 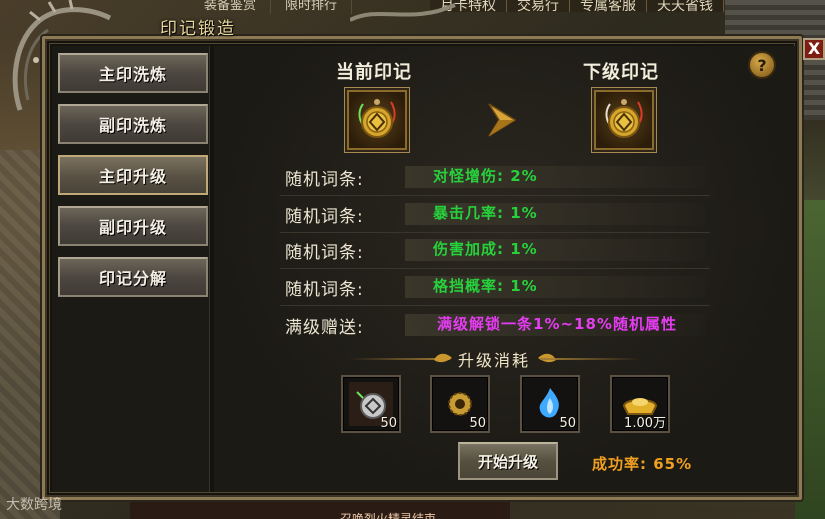 I want to click on next-seal-label: 下级印记, so click(x=621, y=72).